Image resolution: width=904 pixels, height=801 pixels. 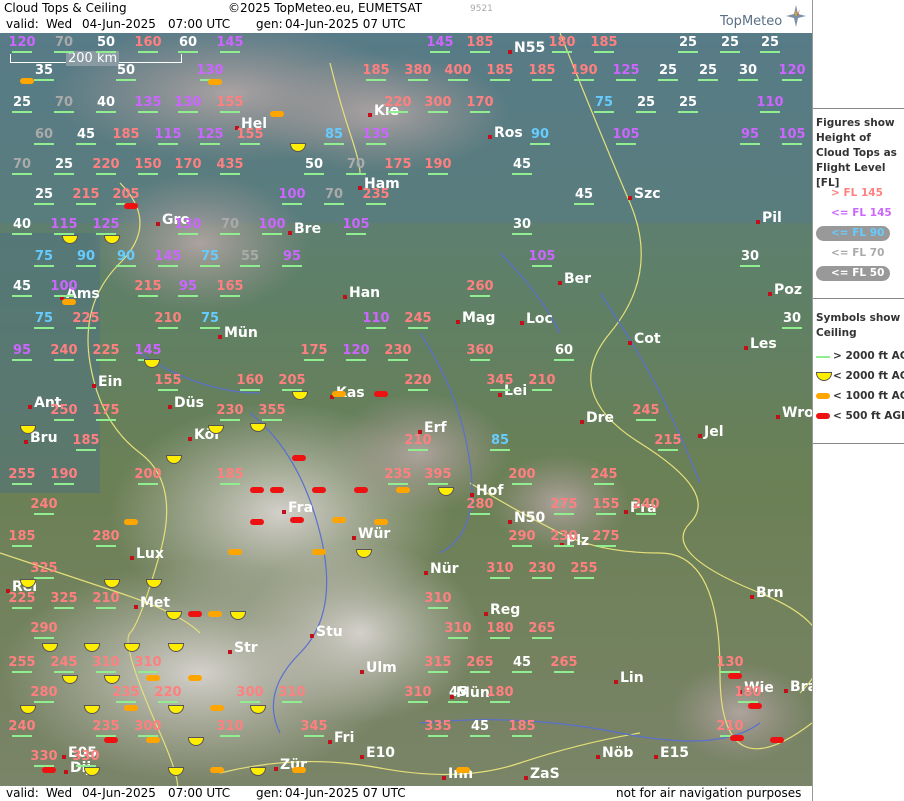 What do you see at coordinates (770, 102) in the screenshot?
I see `cloud-top-text: 110` at bounding box center [770, 102].